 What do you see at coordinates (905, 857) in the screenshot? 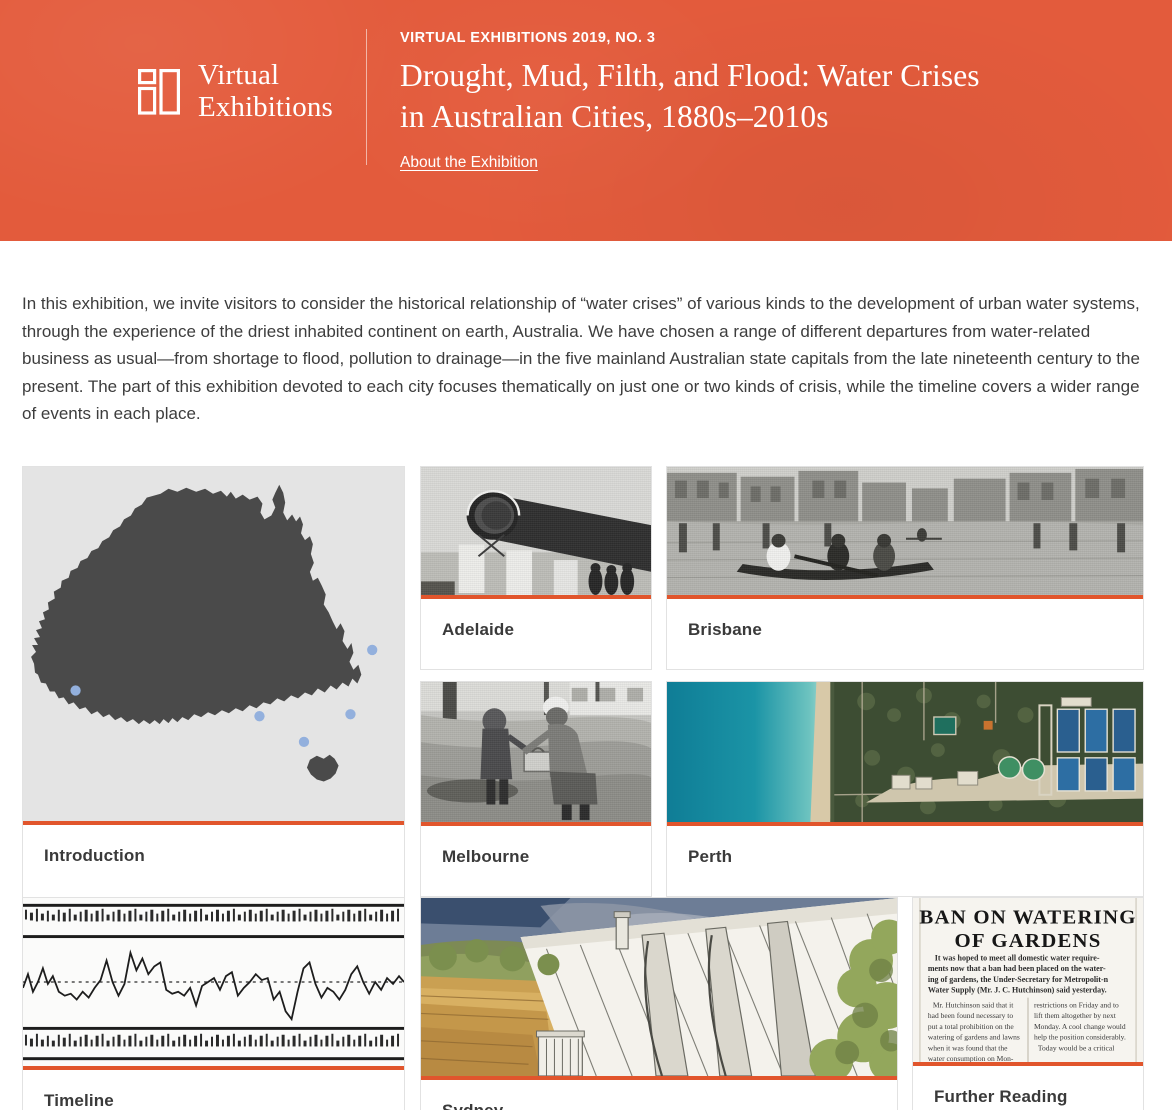
I see `perth-card-body: Perth` at bounding box center [905, 857].